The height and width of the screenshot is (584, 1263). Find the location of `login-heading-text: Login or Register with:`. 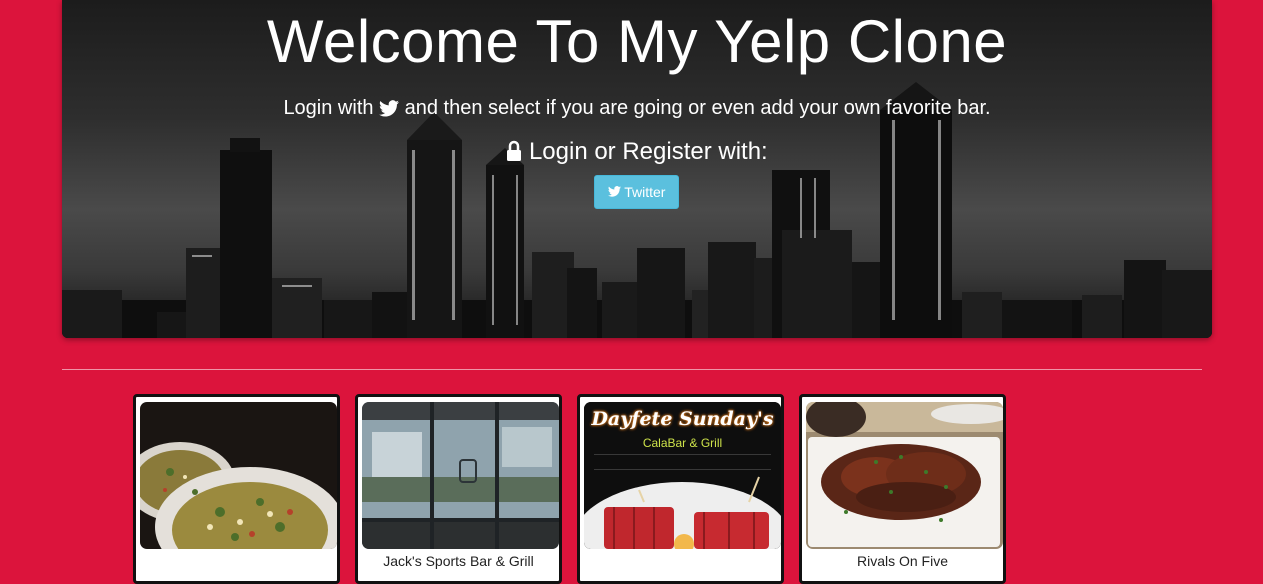

login-heading-text: Login or Register with: is located at coordinates (648, 151).